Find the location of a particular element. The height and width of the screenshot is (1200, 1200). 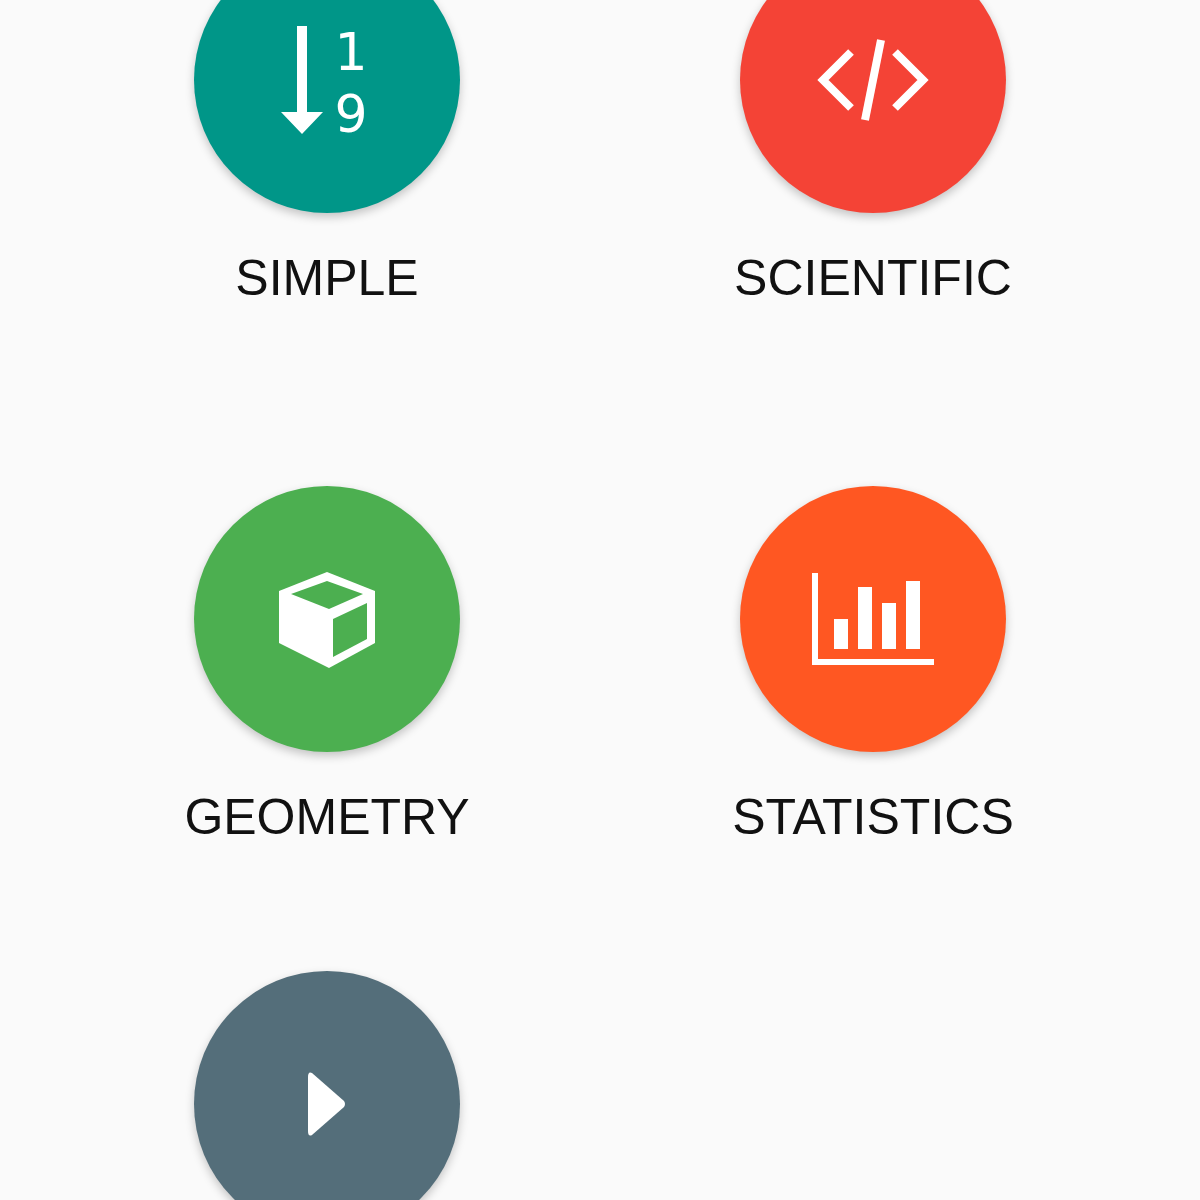

mode-button: 1 9 is located at coordinates (327, 106).